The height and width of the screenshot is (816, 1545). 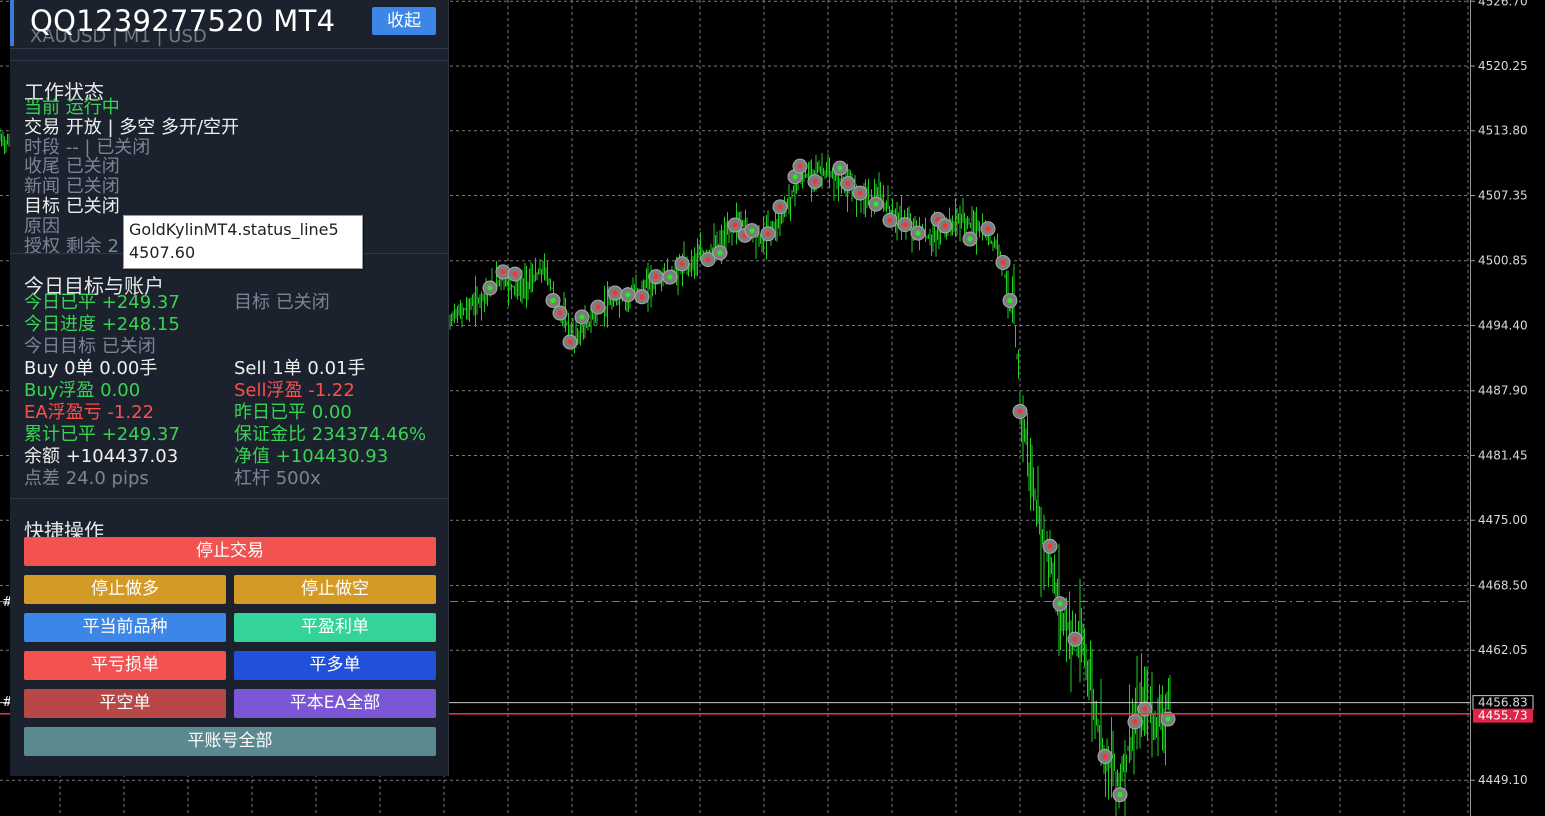 I want to click on panel-accent-bar, so click(x=12, y=23).